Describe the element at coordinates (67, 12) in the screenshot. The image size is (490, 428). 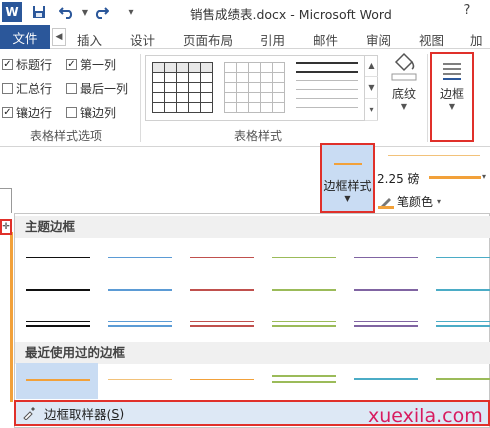
I see `undo-icon` at that location.